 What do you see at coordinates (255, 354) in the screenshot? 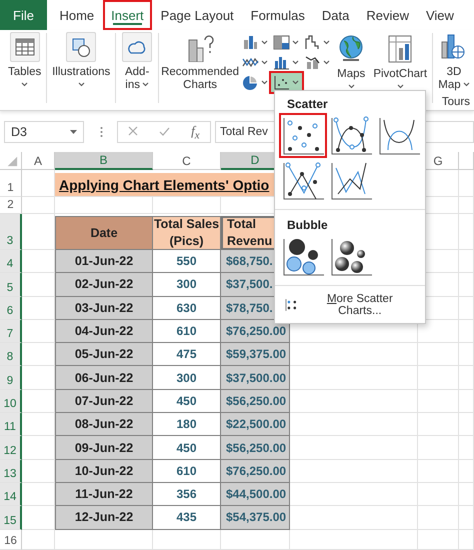
I see `table-cell: $59,375.00` at bounding box center [255, 354].